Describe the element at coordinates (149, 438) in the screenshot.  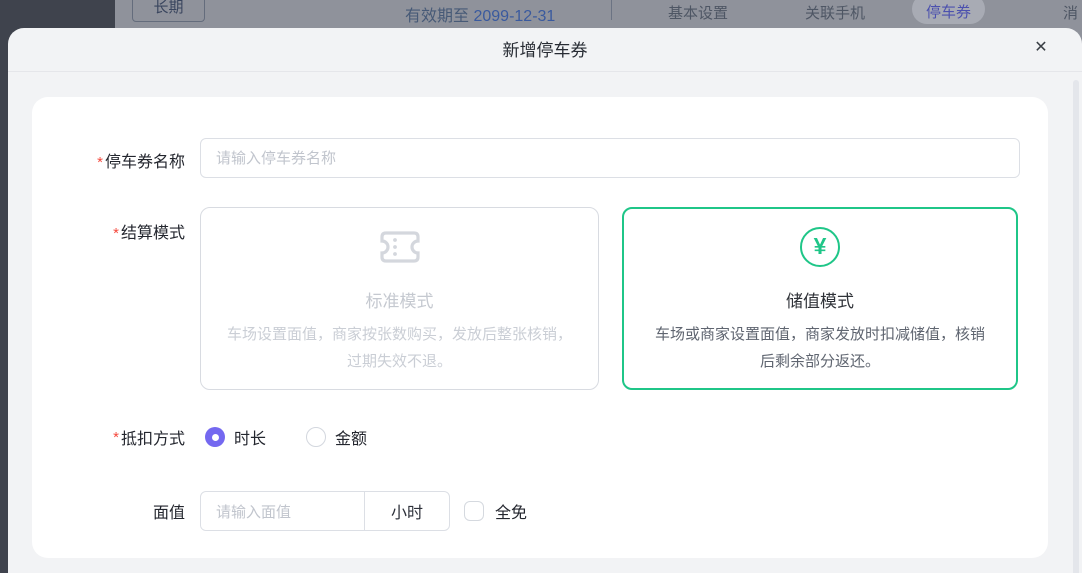
I see `deduction-method-label: * 抵扣方式` at that location.